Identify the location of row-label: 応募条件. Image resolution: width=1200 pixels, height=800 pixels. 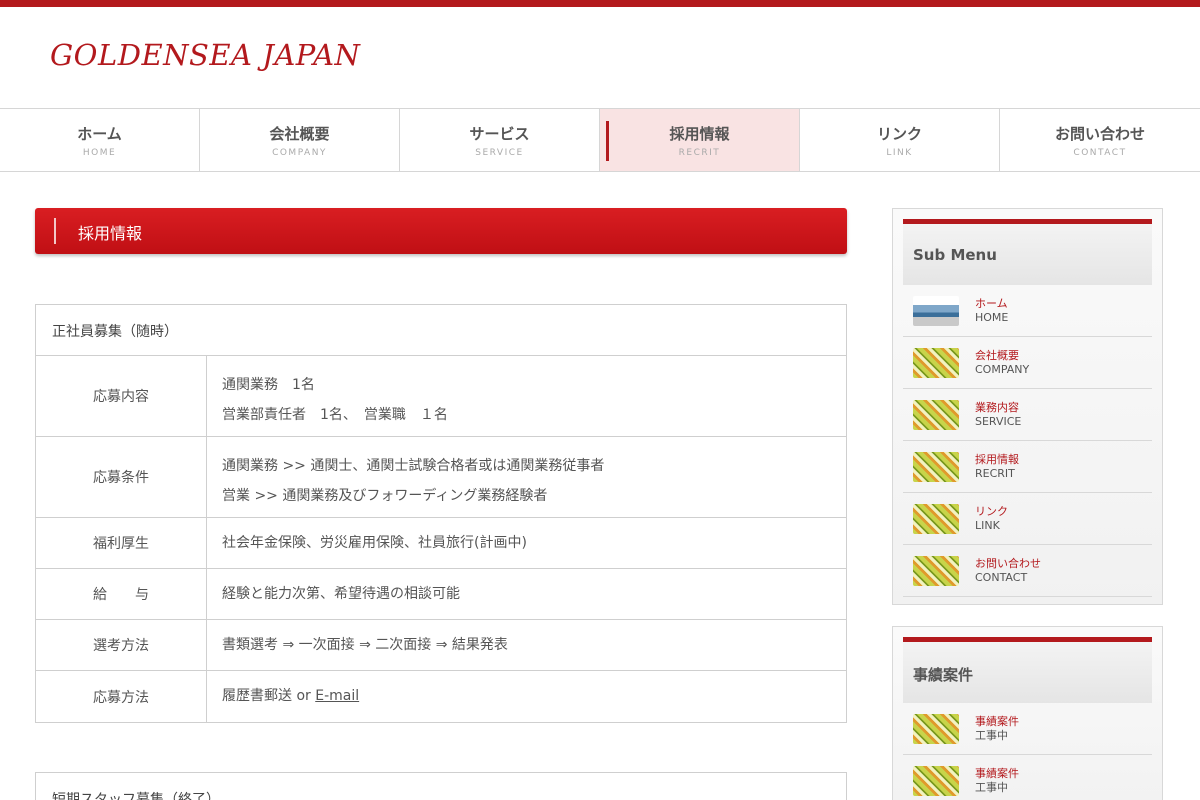
(121, 477).